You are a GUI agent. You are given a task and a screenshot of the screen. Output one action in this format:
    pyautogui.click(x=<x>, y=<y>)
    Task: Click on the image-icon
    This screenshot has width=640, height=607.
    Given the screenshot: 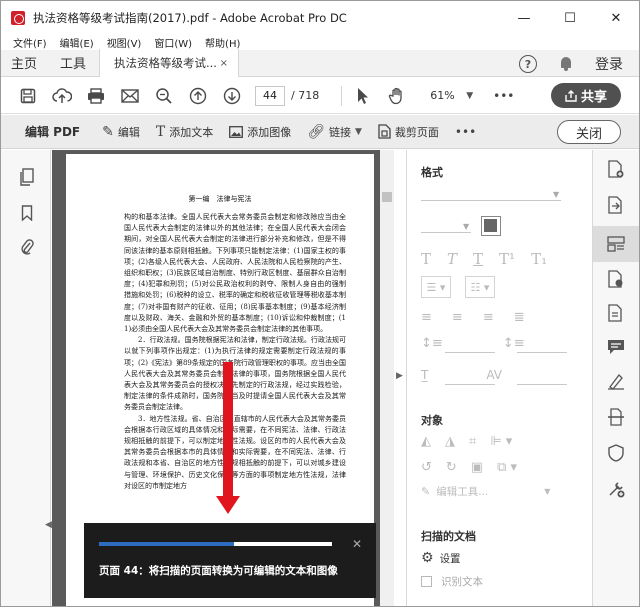 What is the action you would take?
    pyautogui.click(x=236, y=131)
    